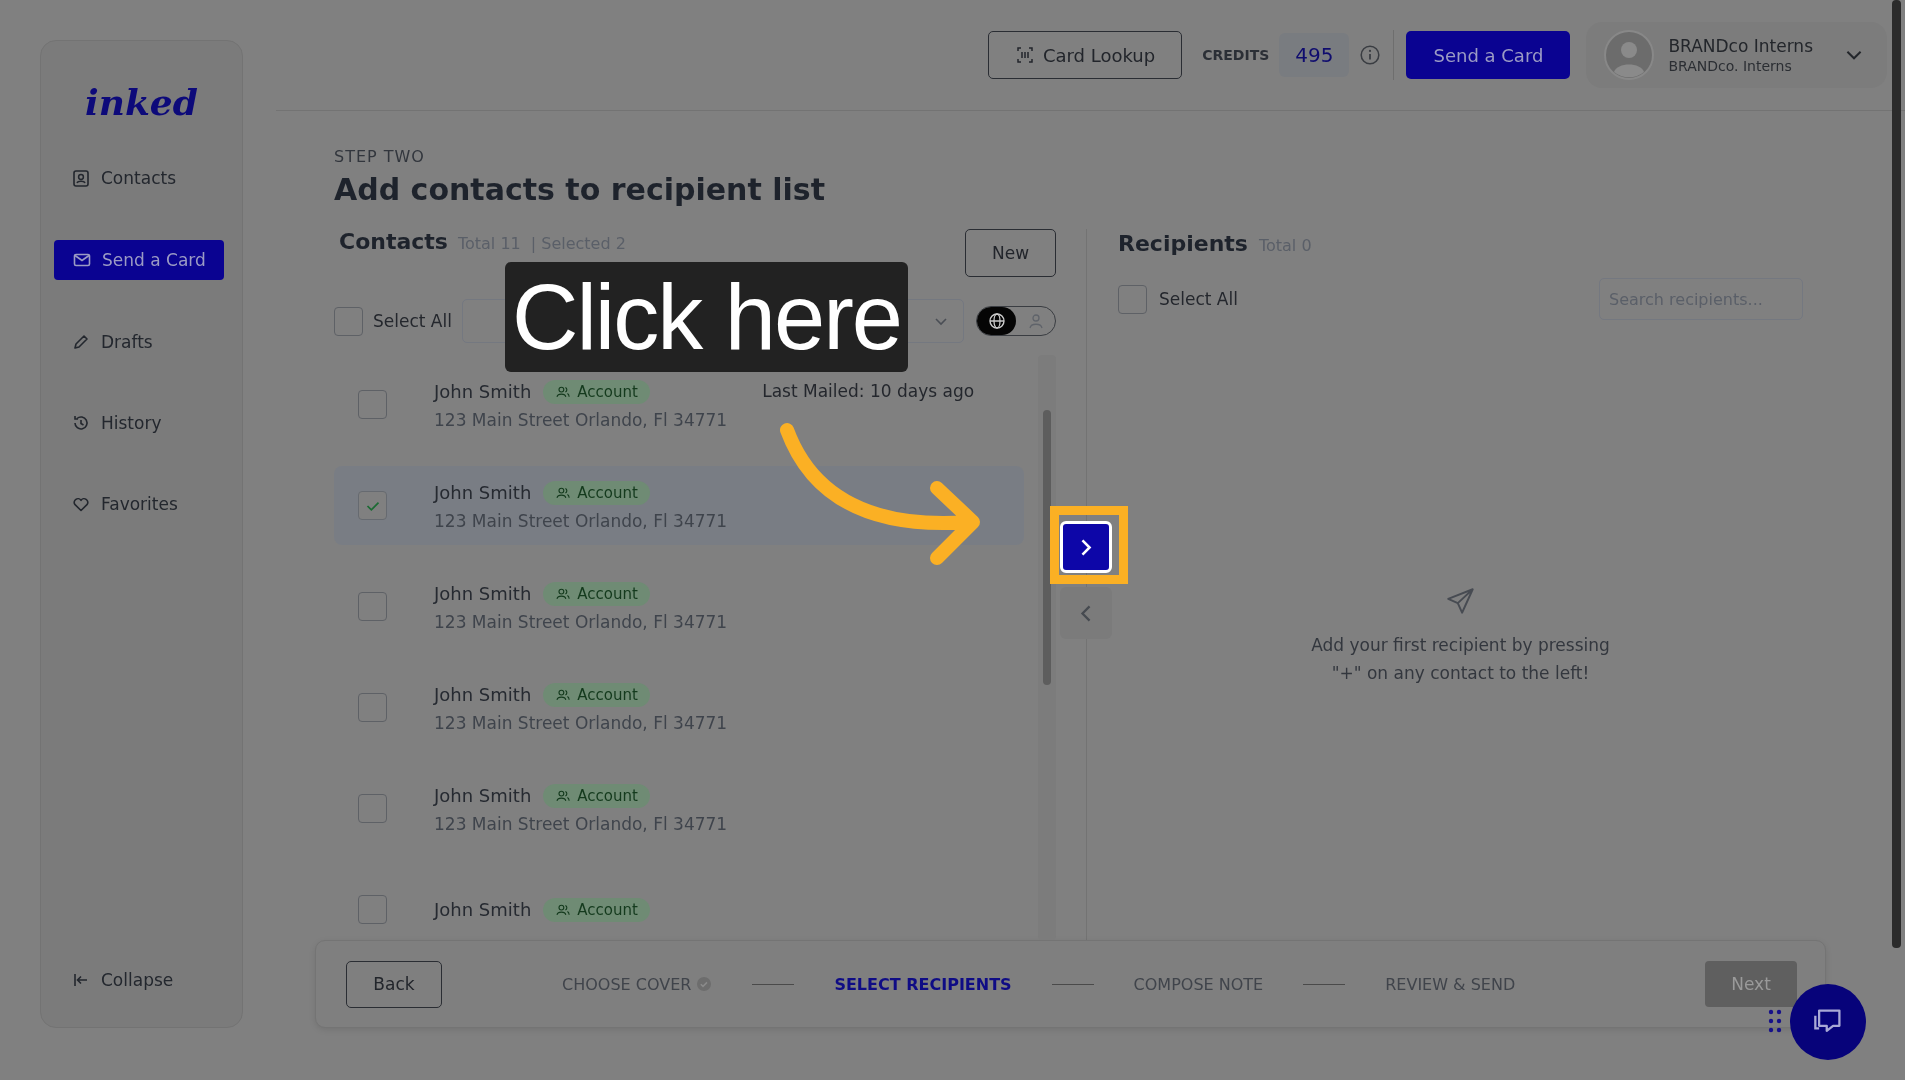  Describe the element at coordinates (1740, 46) in the screenshot. I see `user-name: BRANDco Interns` at that location.